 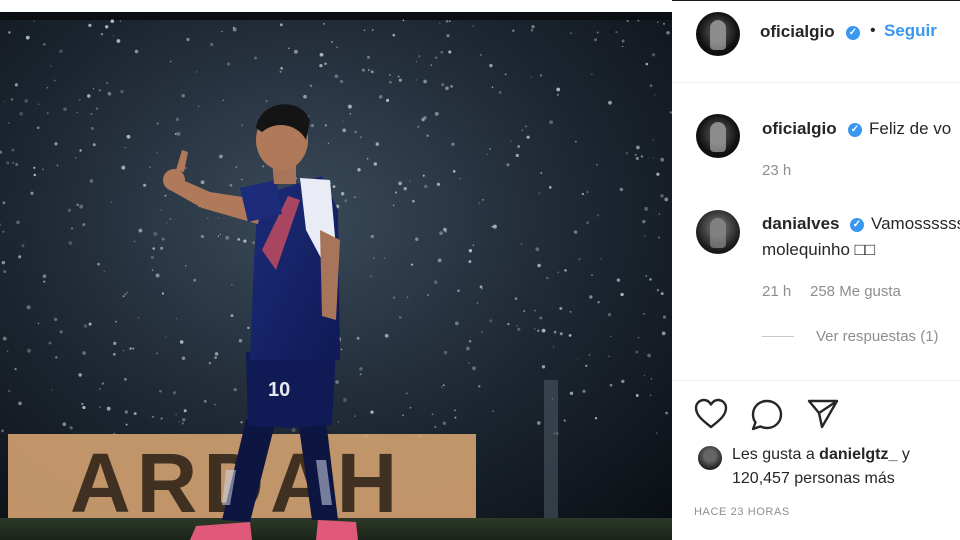 What do you see at coordinates (823, 414) in the screenshot?
I see `share-icon` at bounding box center [823, 414].